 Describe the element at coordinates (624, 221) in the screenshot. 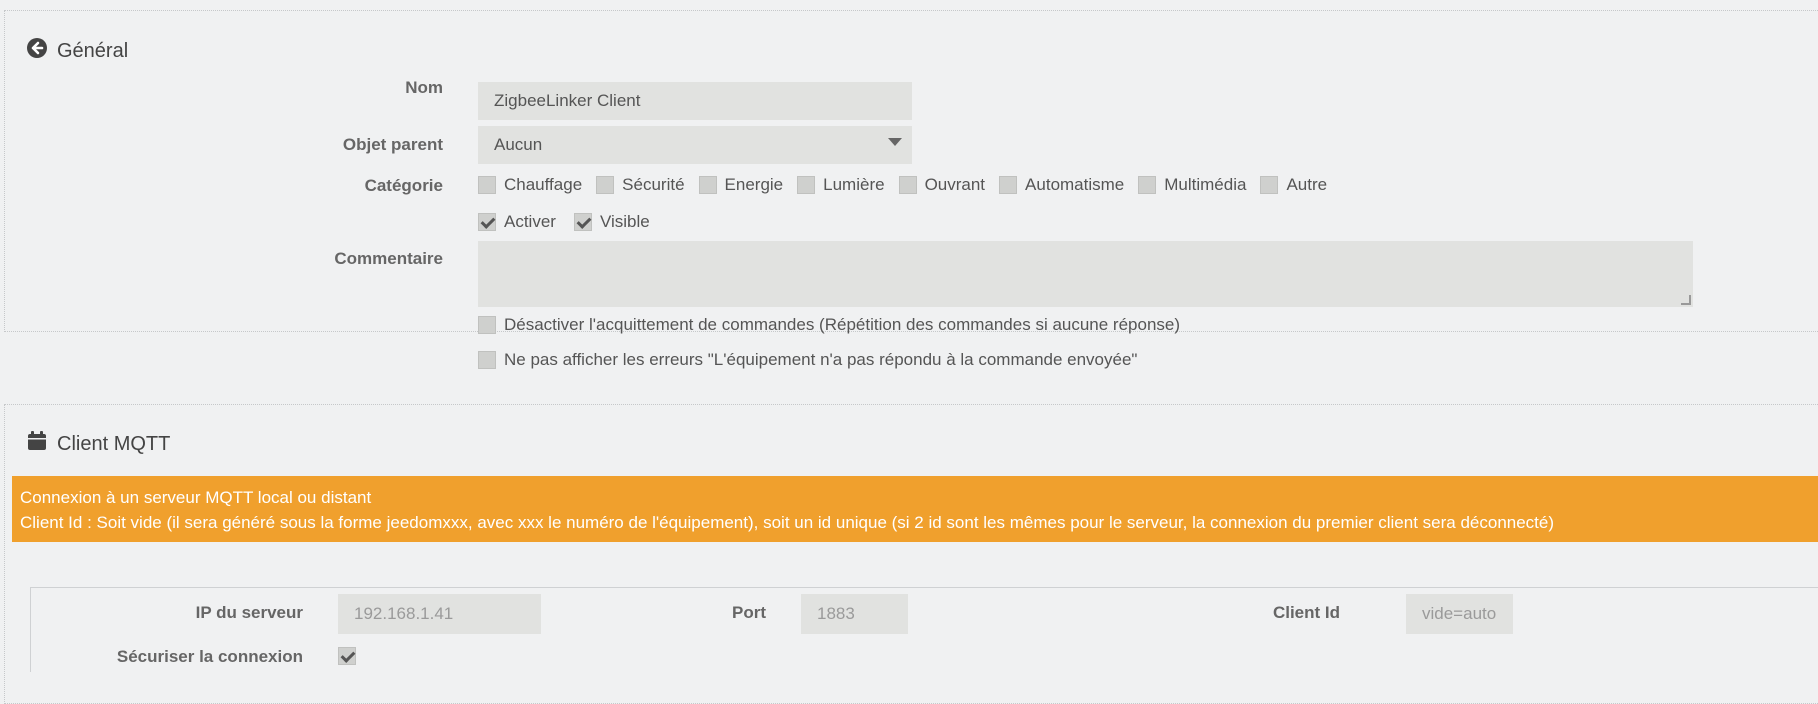

I see `visible-label: Visible` at that location.